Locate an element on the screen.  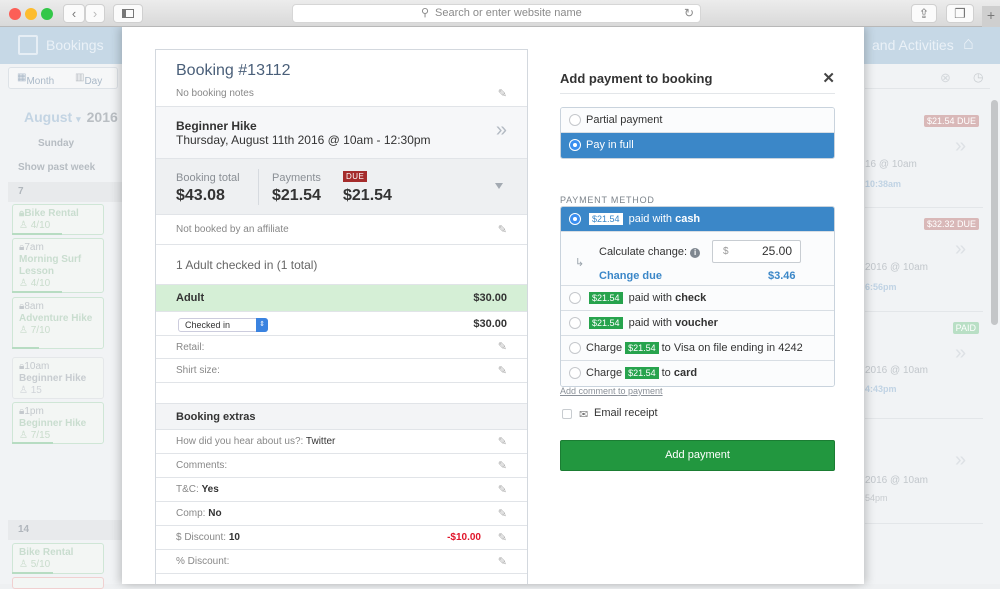
minimize-window-button is located at coordinates (31, 14).